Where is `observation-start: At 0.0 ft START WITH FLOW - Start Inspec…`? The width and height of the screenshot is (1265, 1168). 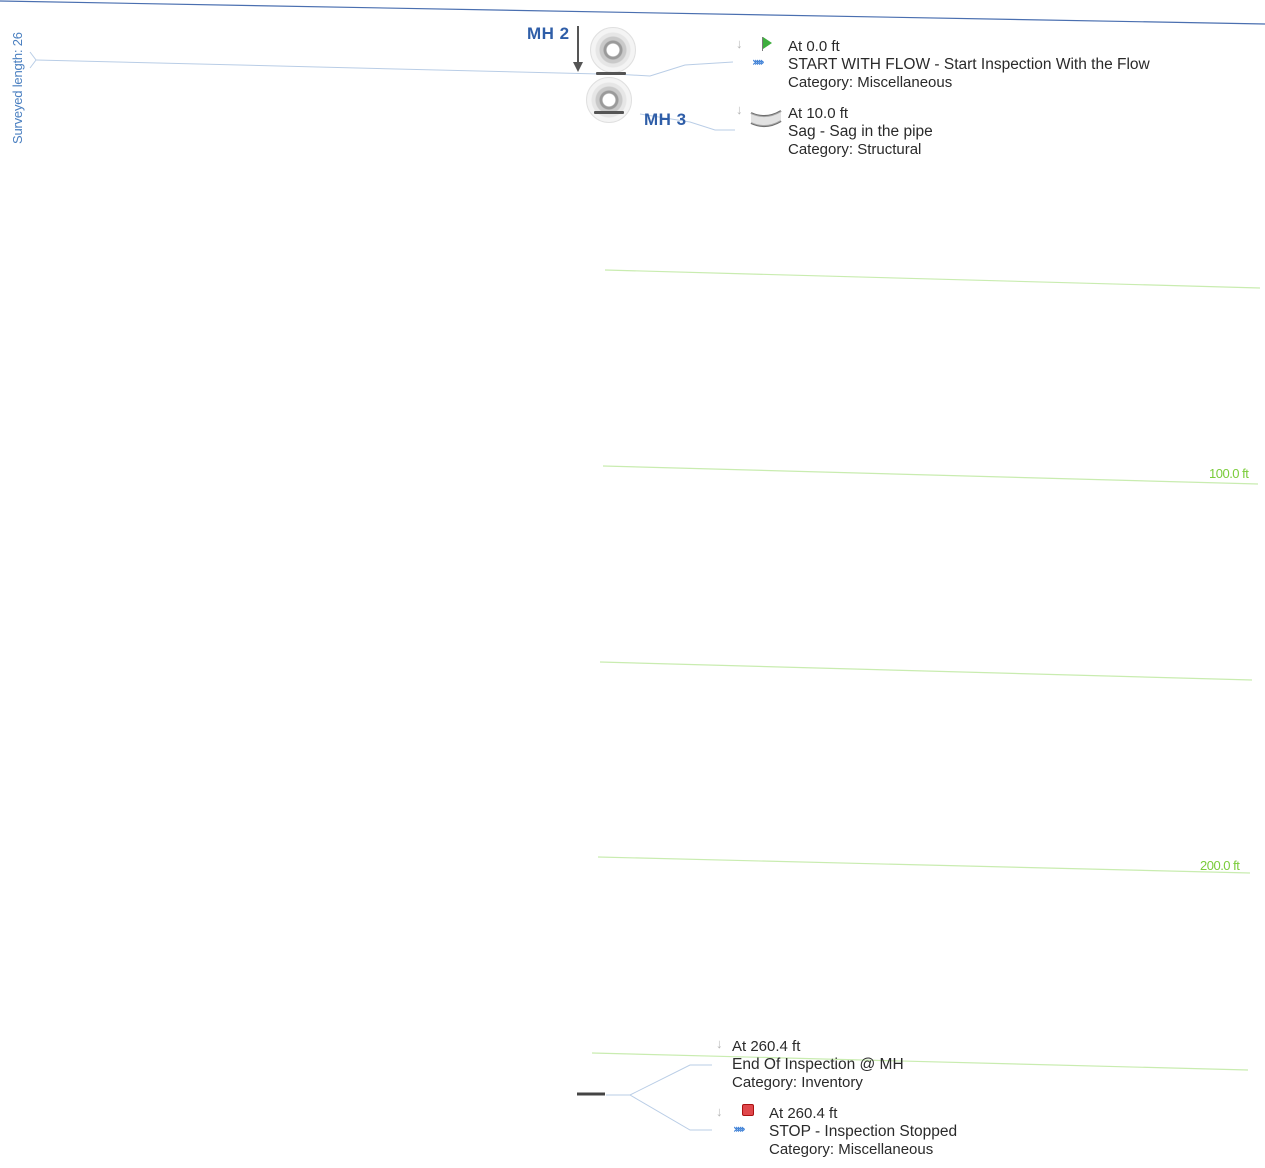 observation-start: At 0.0 ft START WITH FLOW - Start Inspec… is located at coordinates (969, 65).